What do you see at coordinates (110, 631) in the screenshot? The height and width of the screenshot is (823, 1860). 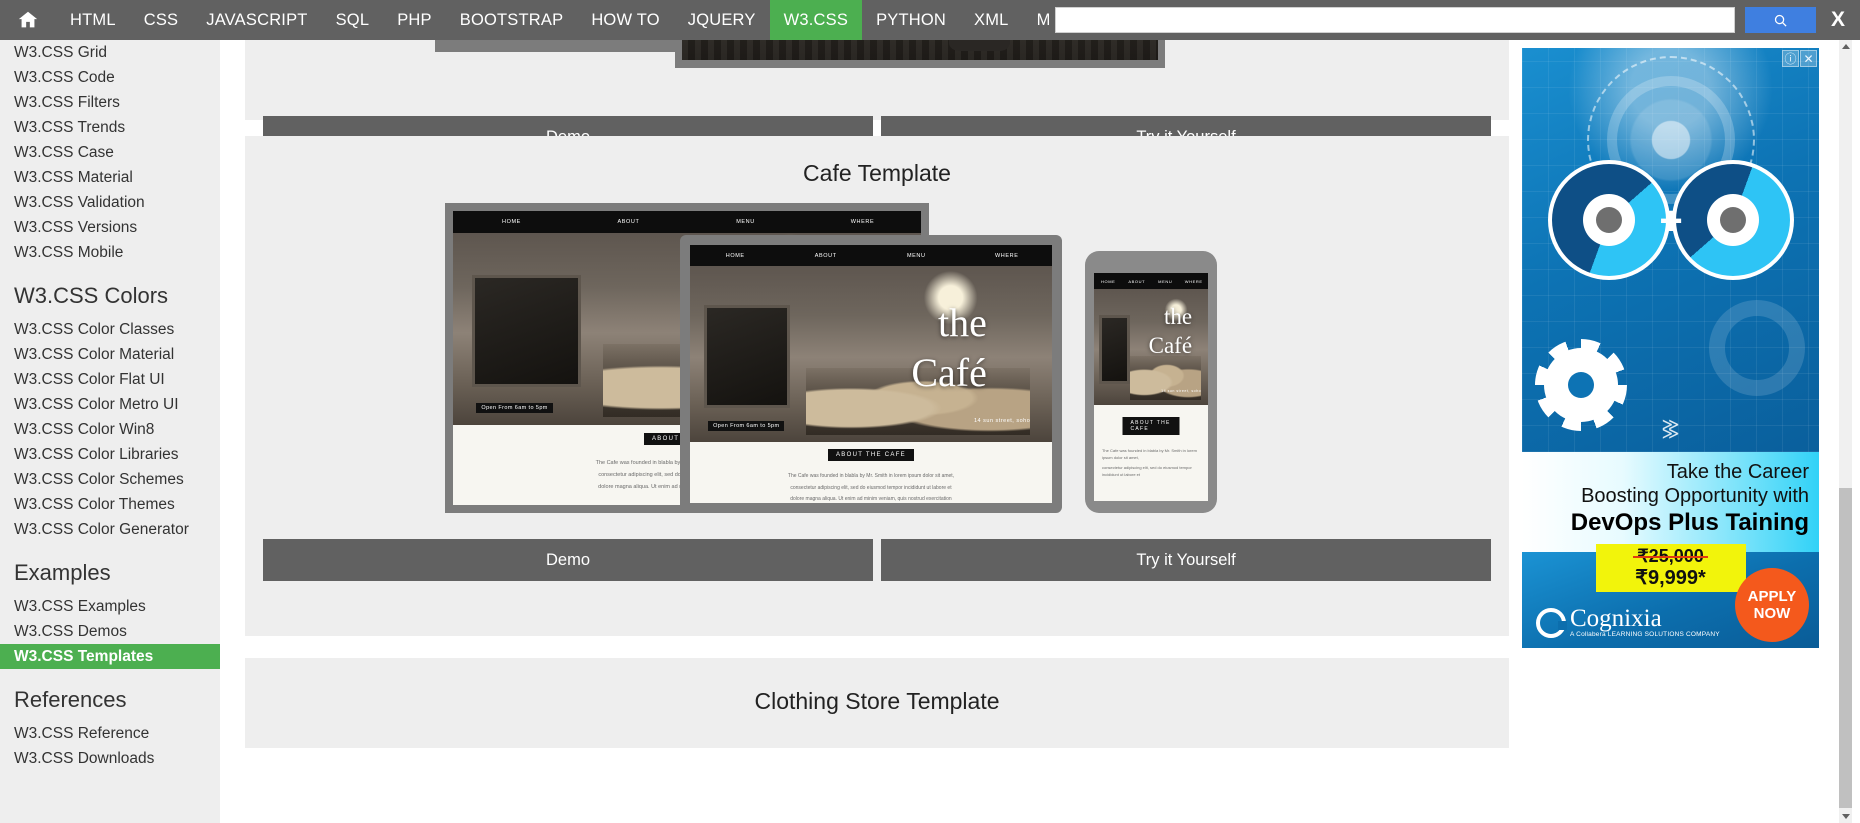 I see `sidebar-item-demos: W3.CSS Demos` at bounding box center [110, 631].